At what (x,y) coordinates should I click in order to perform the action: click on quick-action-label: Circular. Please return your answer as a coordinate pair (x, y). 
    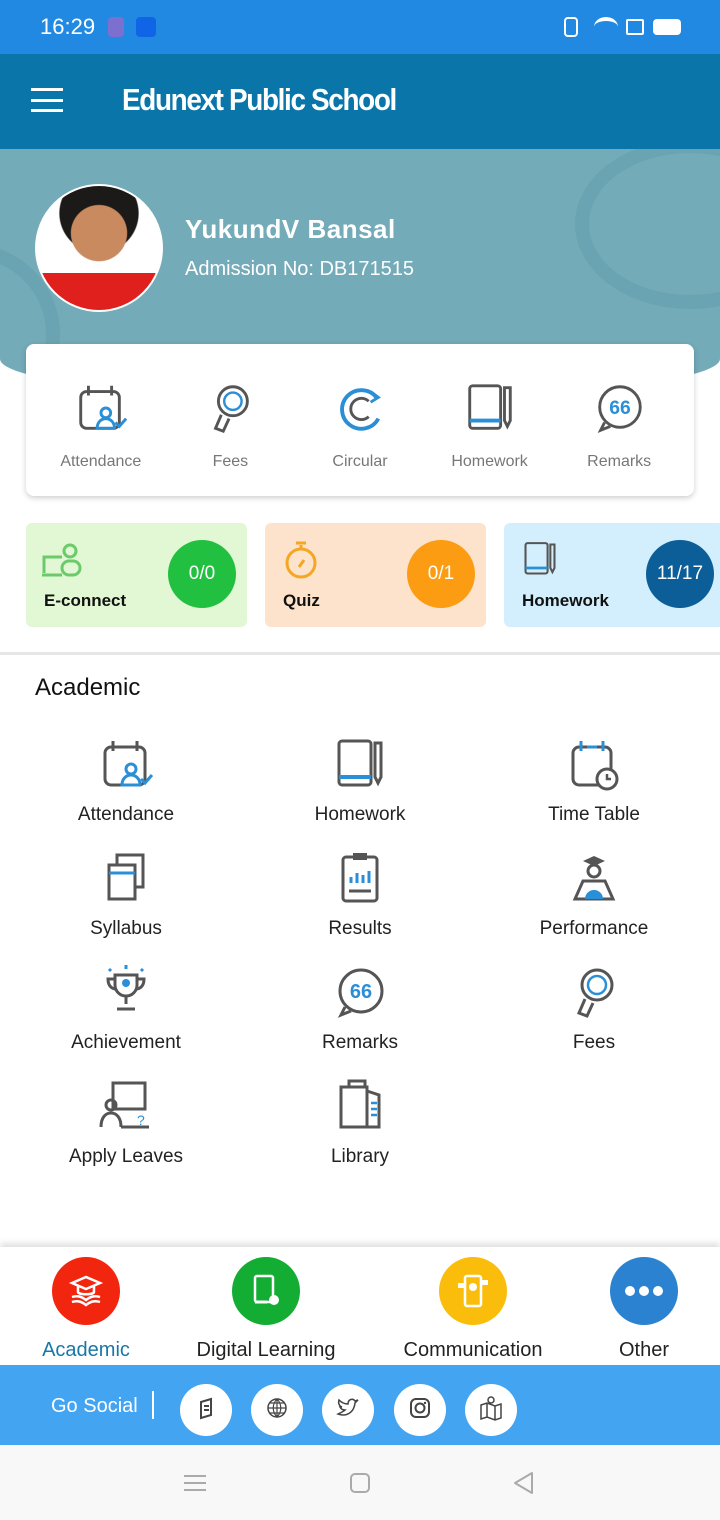
    Looking at the image, I should click on (360, 461).